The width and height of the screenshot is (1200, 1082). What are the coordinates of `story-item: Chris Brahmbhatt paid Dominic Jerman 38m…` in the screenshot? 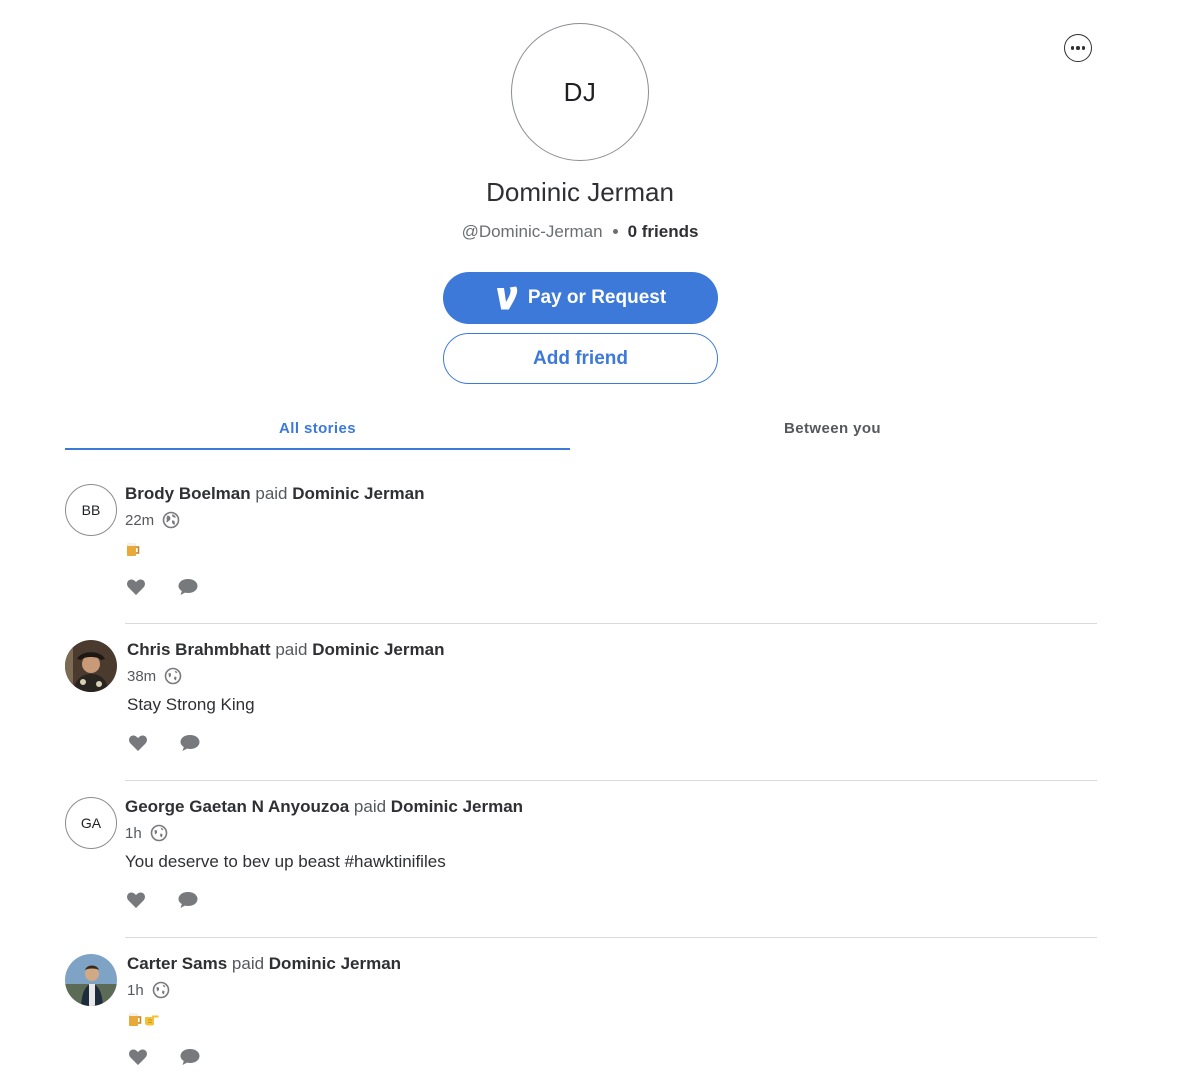 It's located at (581, 700).